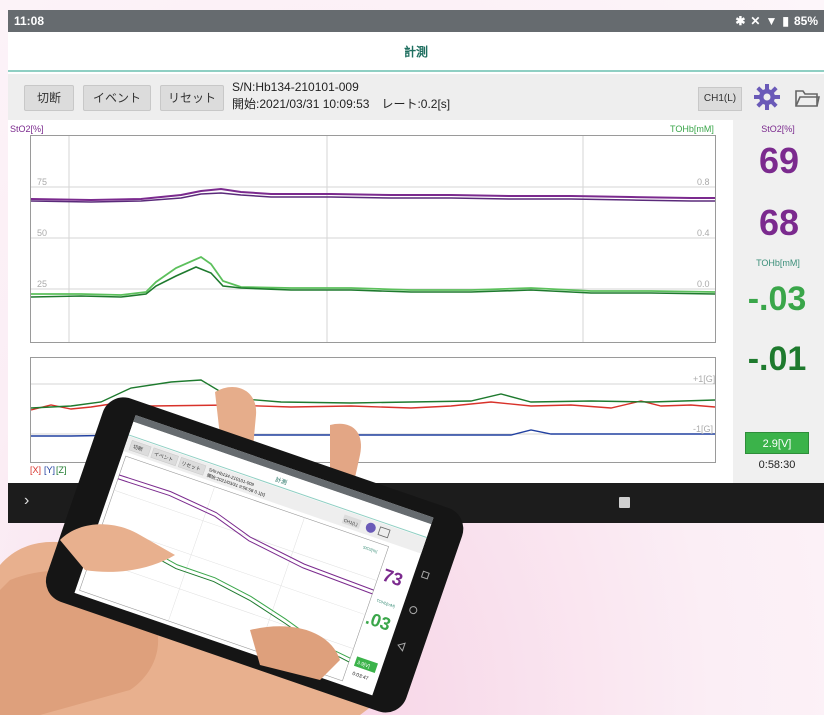 The image size is (824, 715). I want to click on status-icons: ✱ ✕ ▼ ▮ 85%, so click(776, 21).